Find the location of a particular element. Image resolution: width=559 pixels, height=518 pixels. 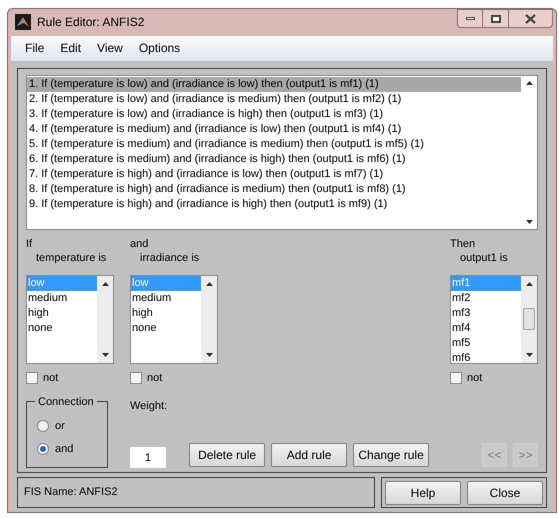

close-button is located at coordinates (531, 18).